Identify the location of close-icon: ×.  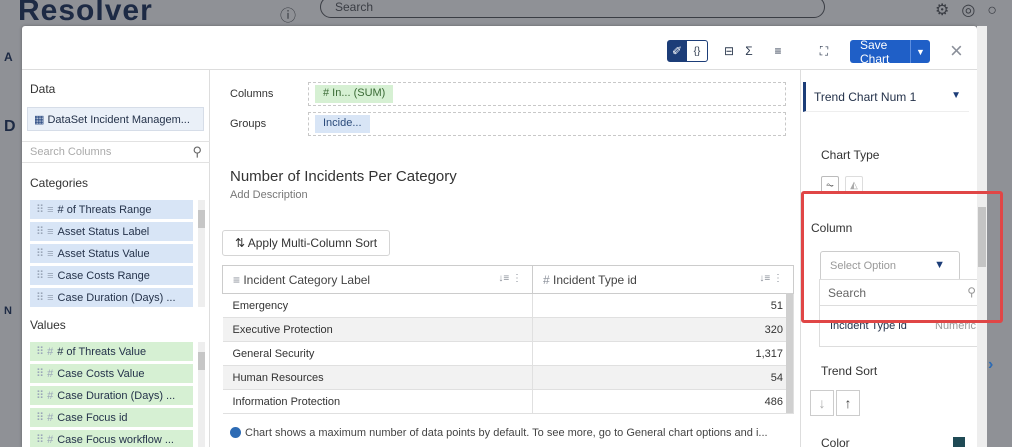
(956, 51).